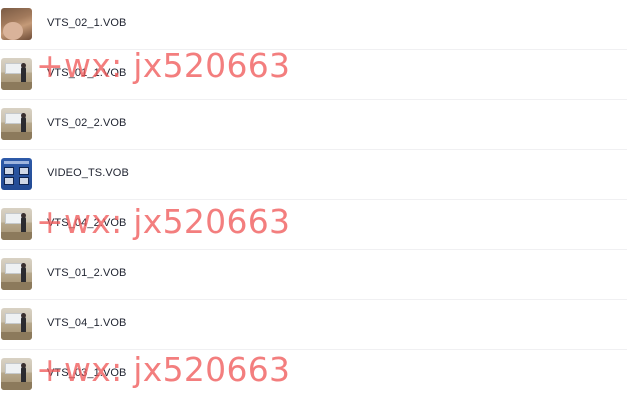 This screenshot has height=406, width=627. What do you see at coordinates (16, 174) in the screenshot?
I see `video-thumbnail-menu-icon` at bounding box center [16, 174].